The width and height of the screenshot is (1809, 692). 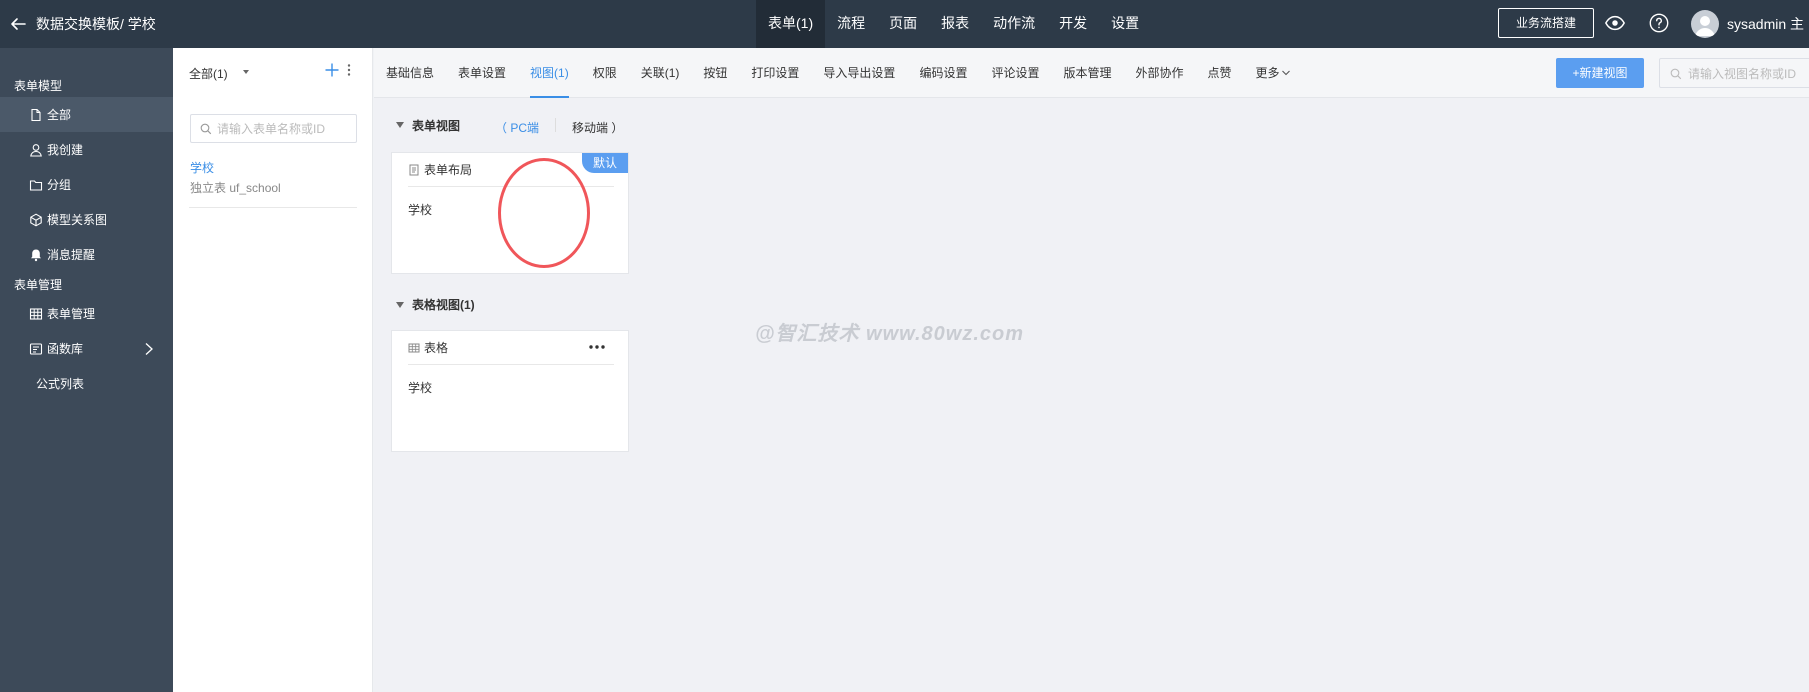 I want to click on sidebar-item-label: 消息提醒, so click(x=71, y=255).